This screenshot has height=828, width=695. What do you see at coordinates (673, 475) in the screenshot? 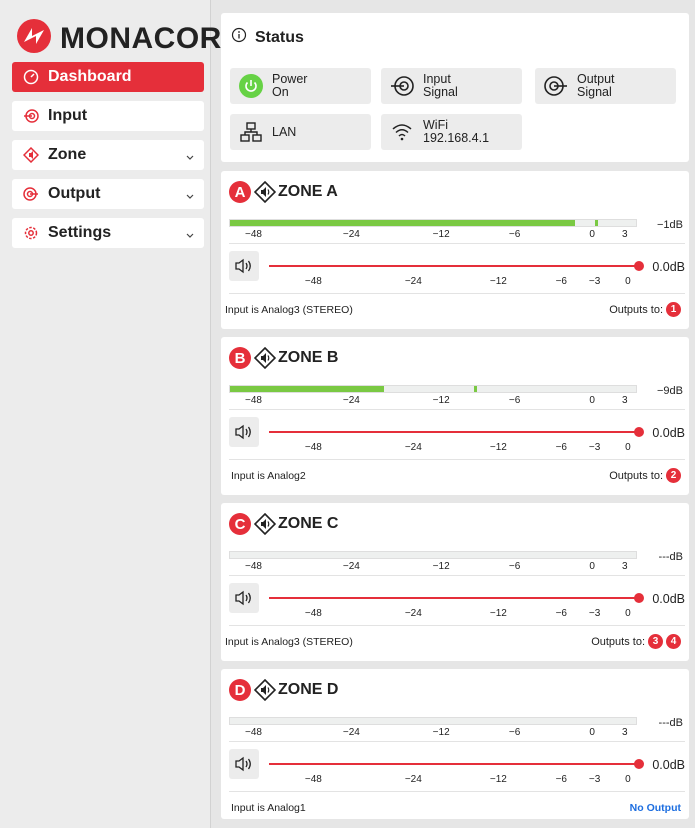
I see `output-badge: 2` at bounding box center [673, 475].